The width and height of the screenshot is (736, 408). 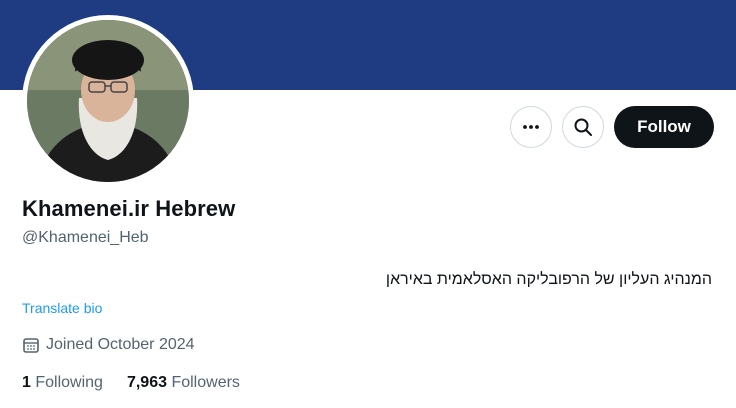 What do you see at coordinates (205, 382) in the screenshot?
I see `followers-label: Followers` at bounding box center [205, 382].